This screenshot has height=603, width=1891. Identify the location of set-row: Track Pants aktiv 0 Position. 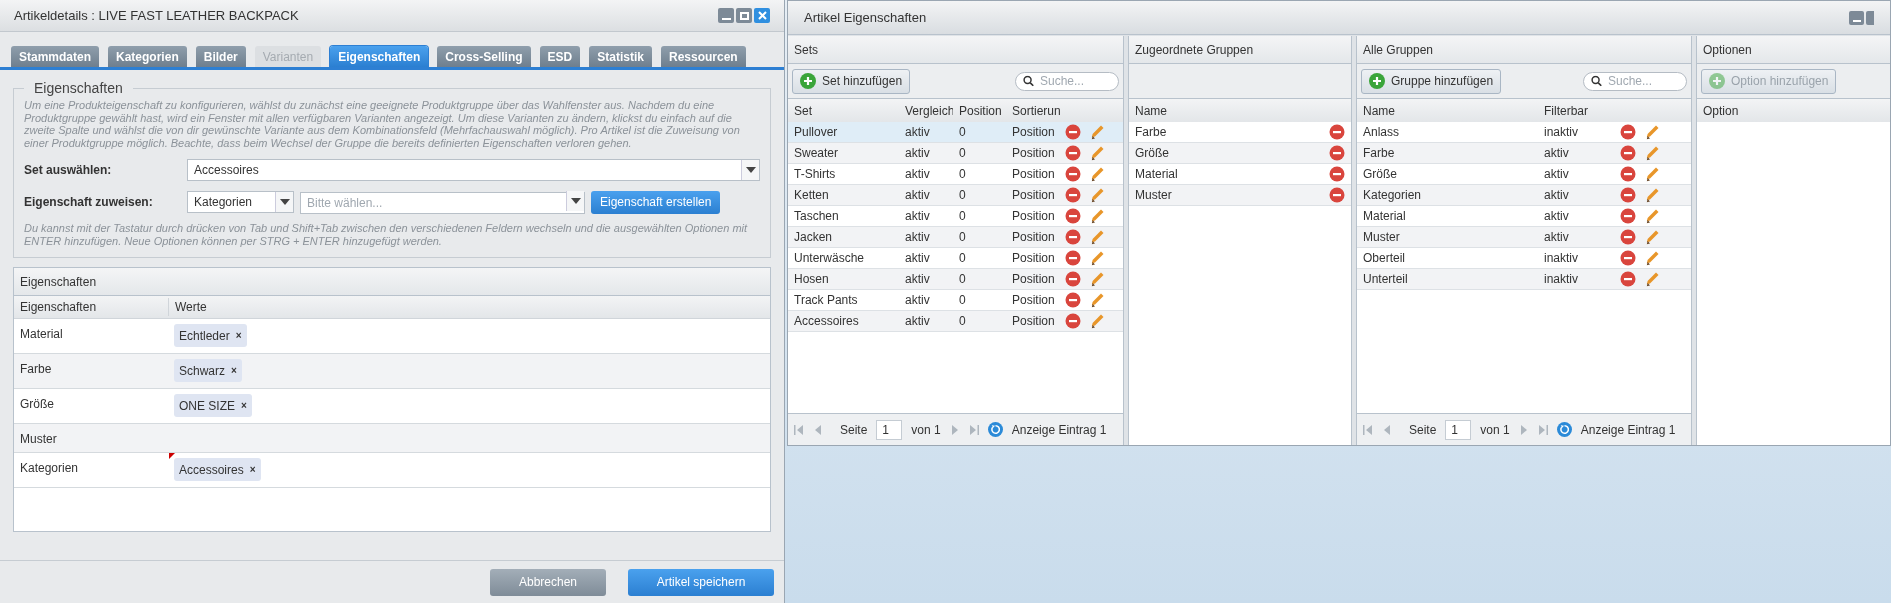
(955, 300).